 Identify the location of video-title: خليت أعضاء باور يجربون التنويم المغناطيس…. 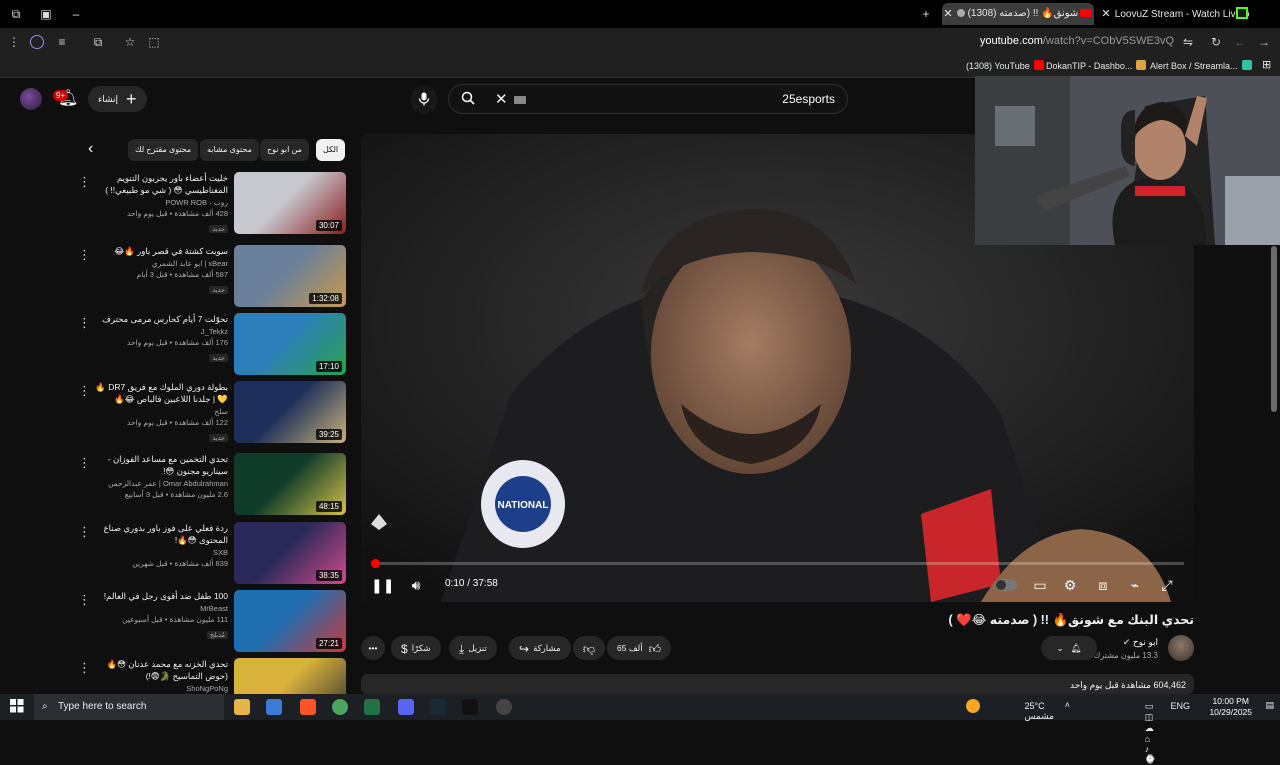
(166, 184).